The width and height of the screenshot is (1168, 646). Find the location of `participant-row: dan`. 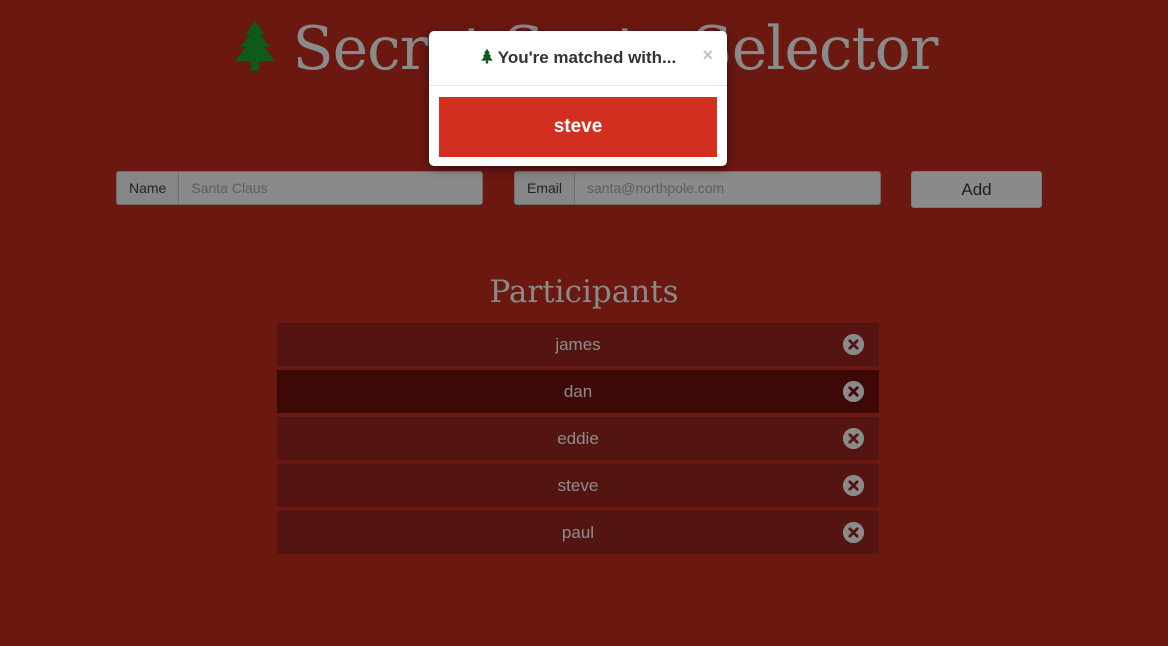

participant-row: dan is located at coordinates (578, 391).